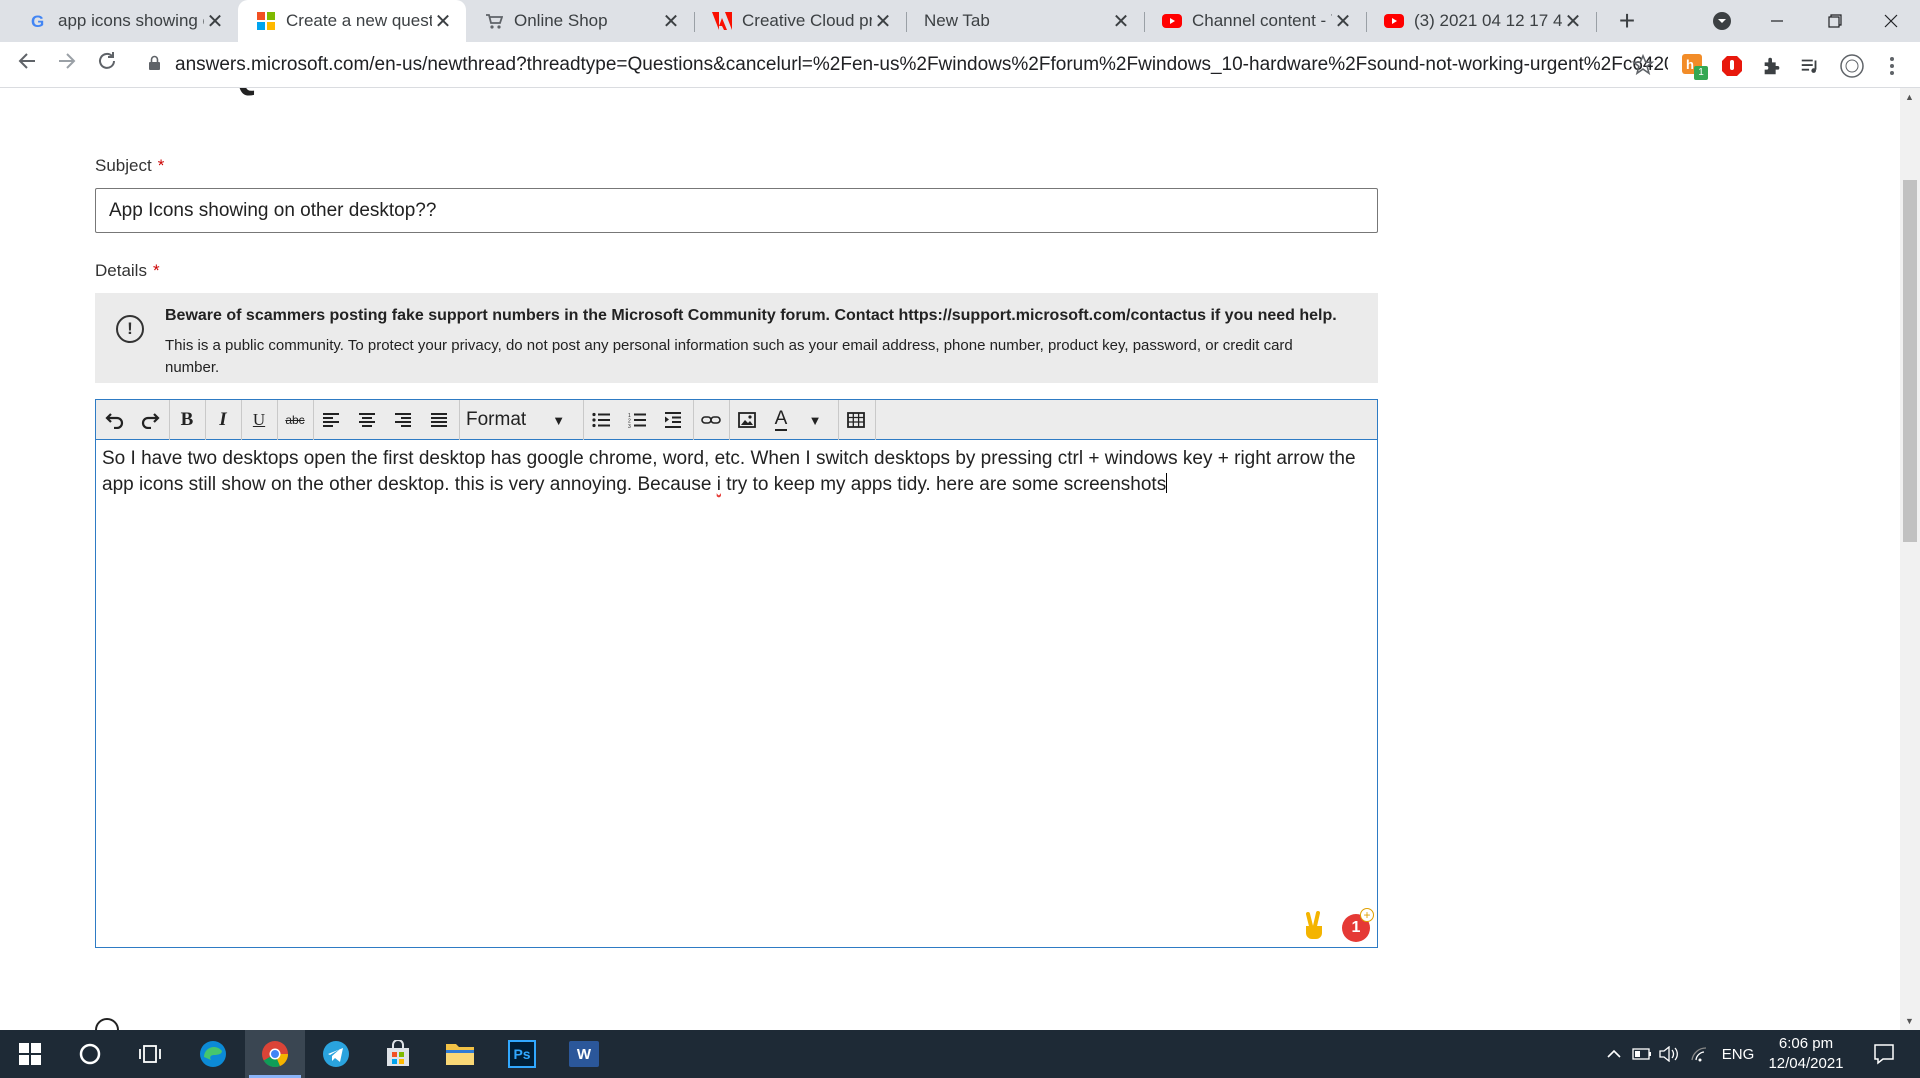 The height and width of the screenshot is (1078, 1920). I want to click on italic-button: I, so click(223, 420).